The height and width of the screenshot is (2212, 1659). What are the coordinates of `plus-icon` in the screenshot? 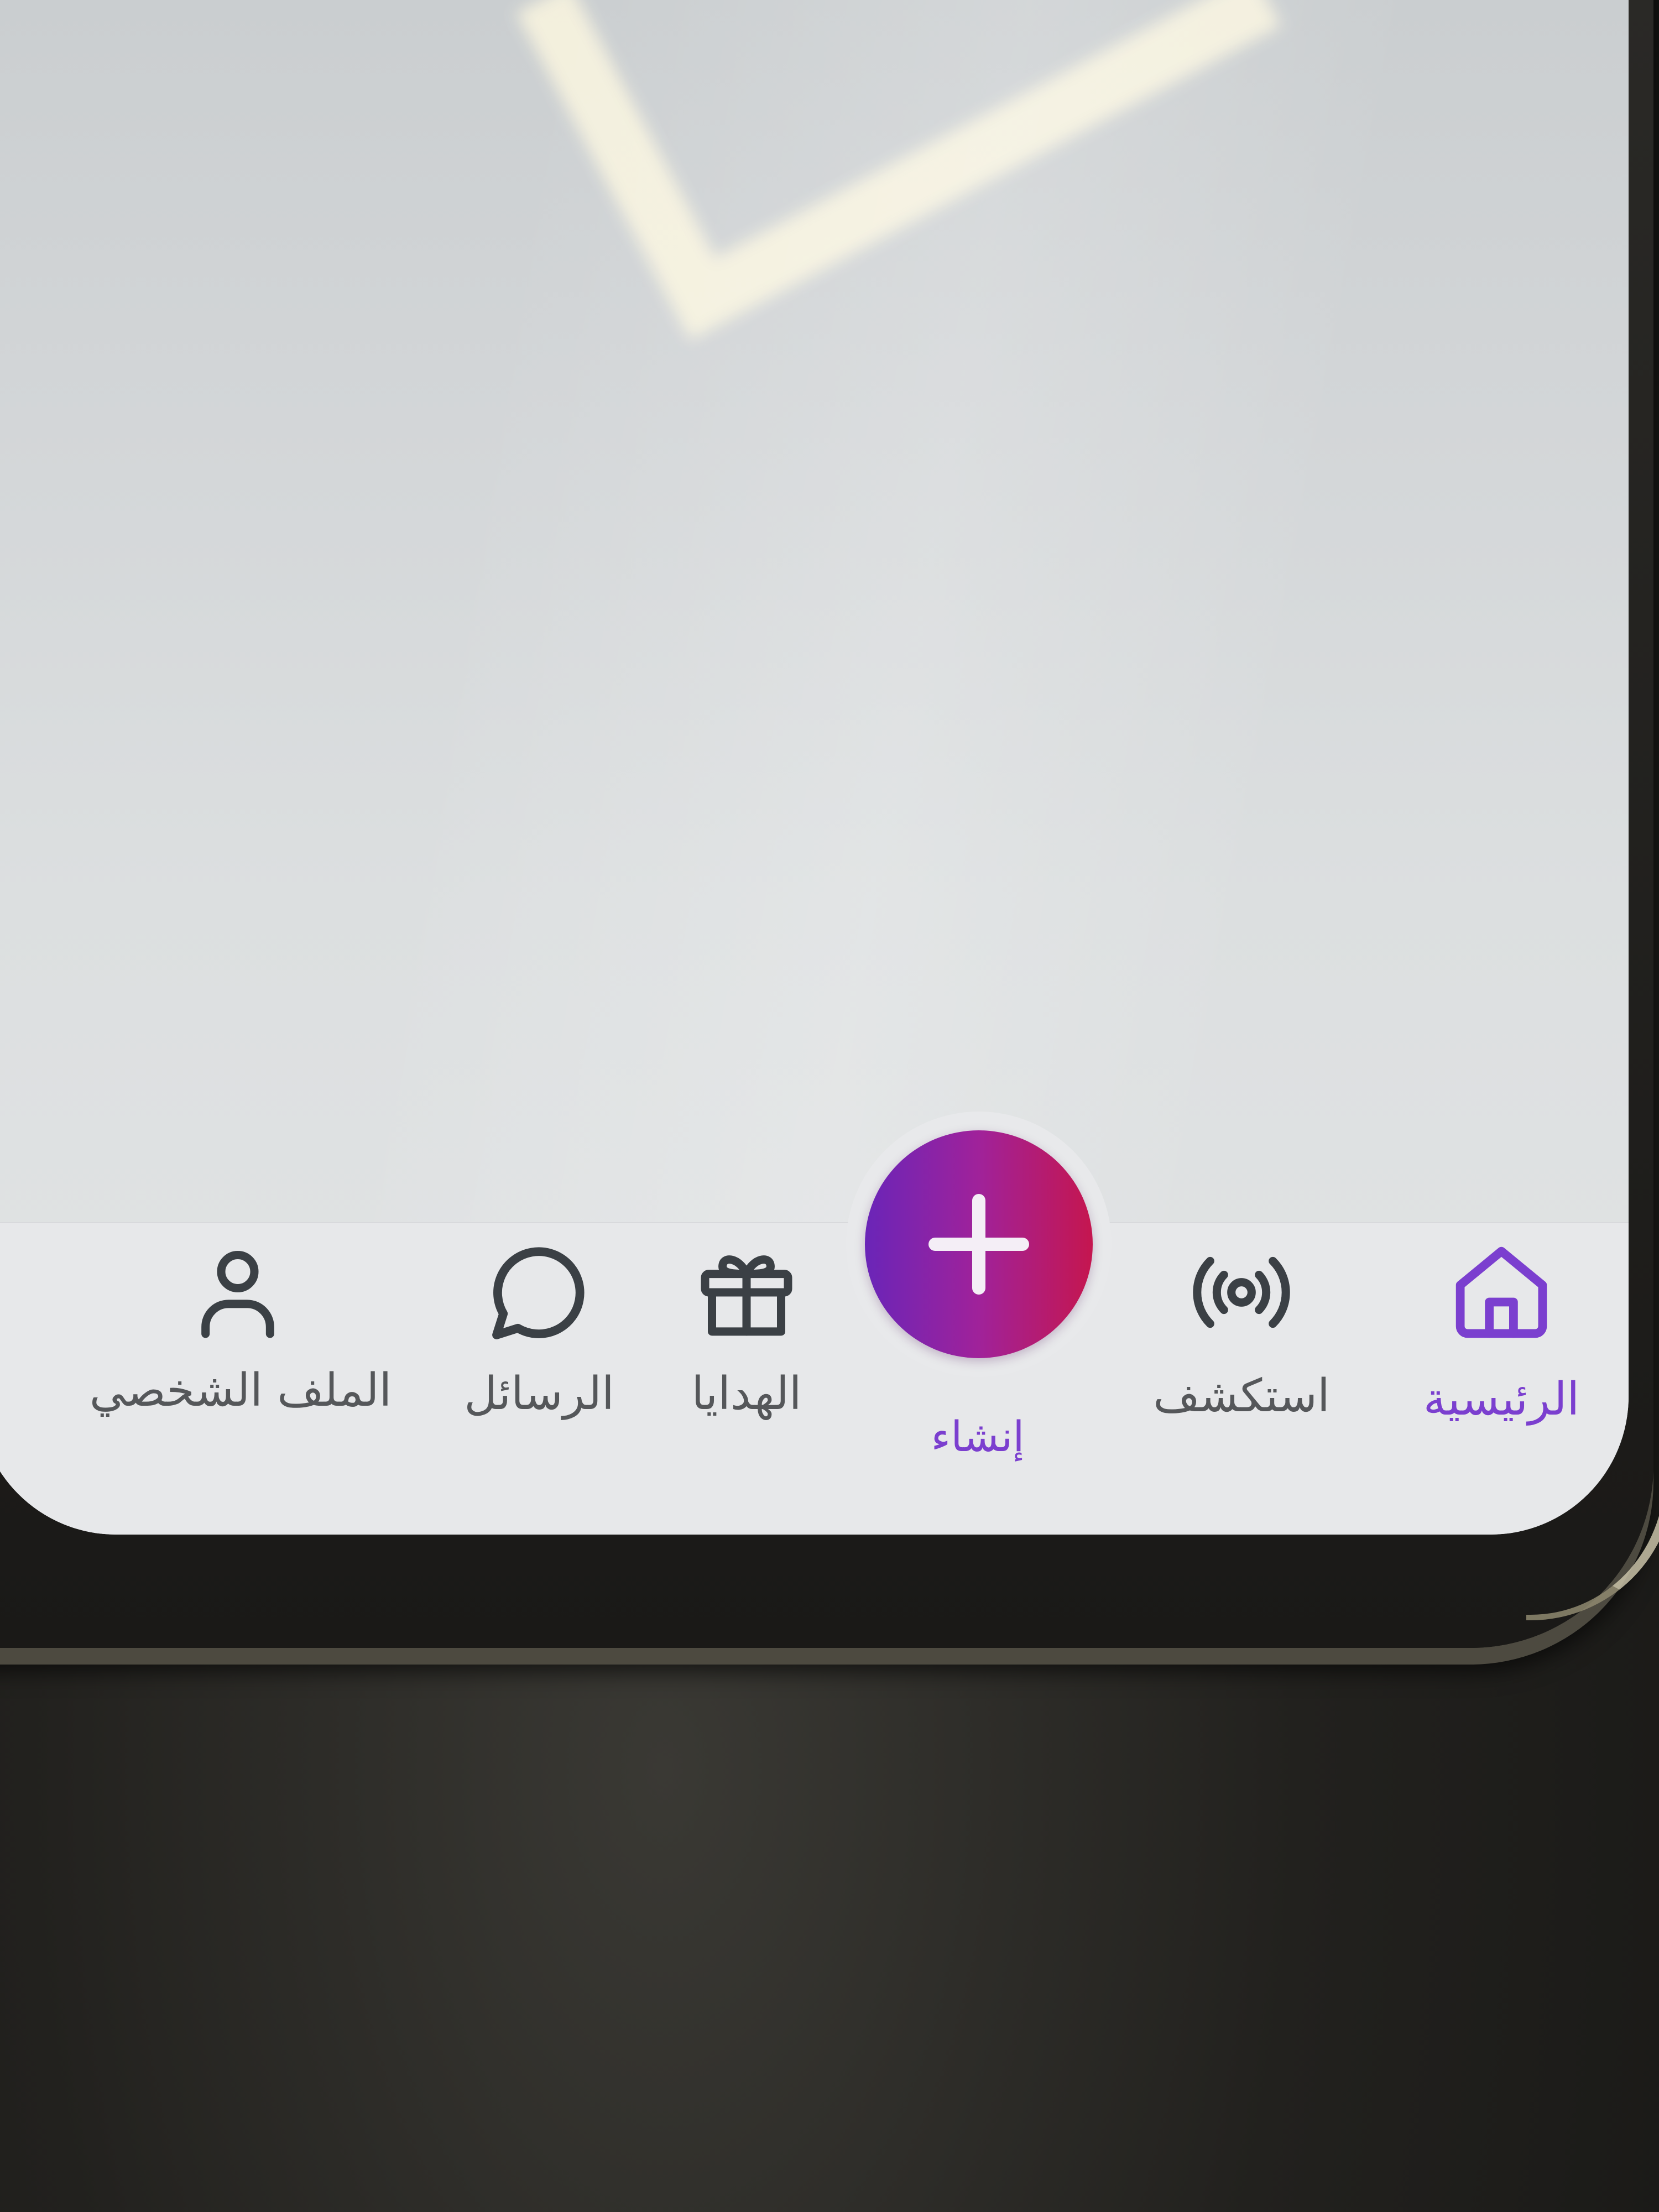 It's located at (979, 1245).